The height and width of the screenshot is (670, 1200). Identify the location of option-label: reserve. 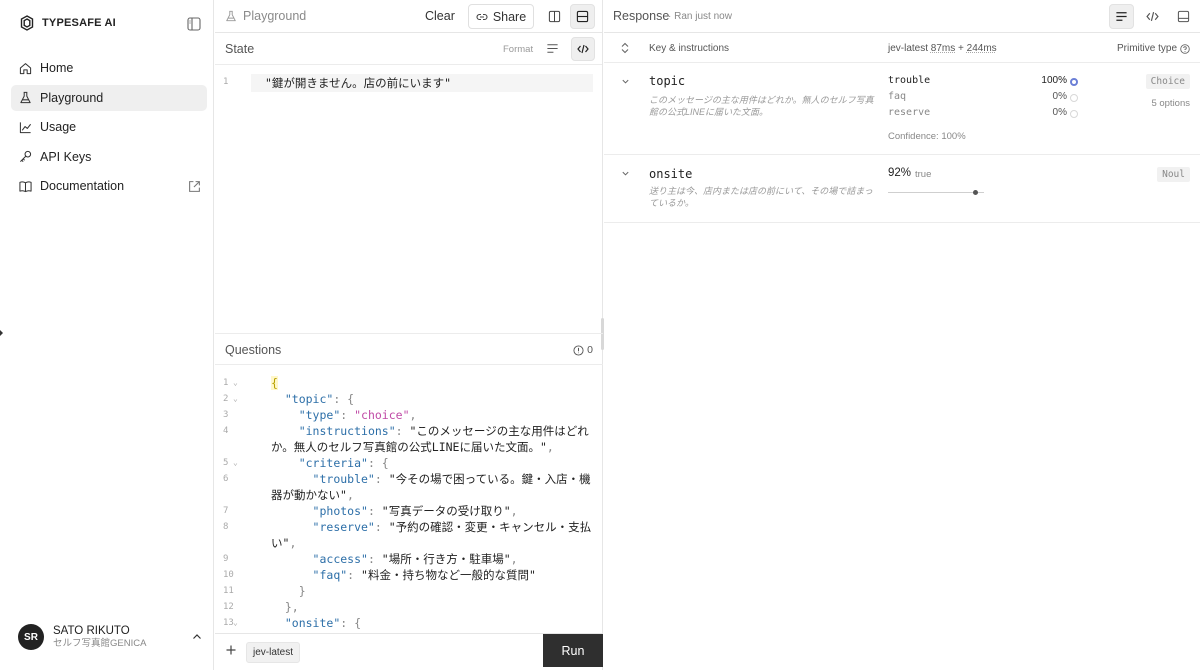
(909, 112).